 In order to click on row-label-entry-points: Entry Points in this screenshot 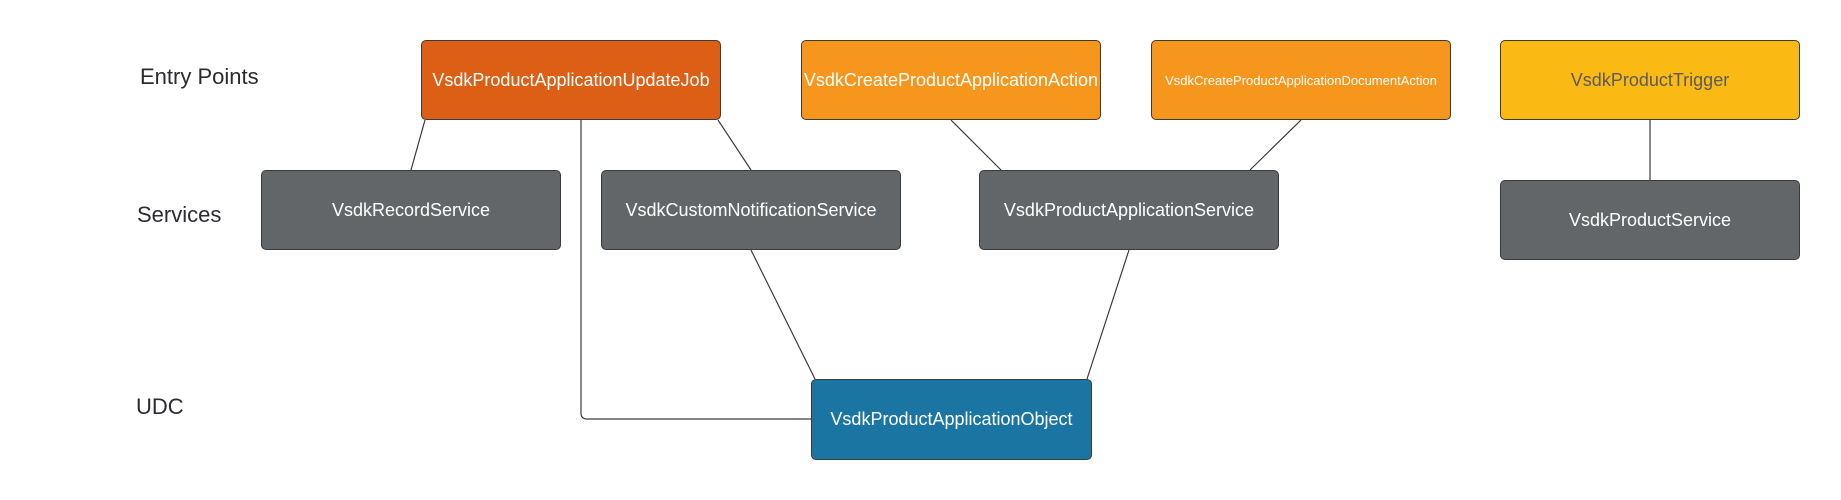, I will do `click(199, 76)`.